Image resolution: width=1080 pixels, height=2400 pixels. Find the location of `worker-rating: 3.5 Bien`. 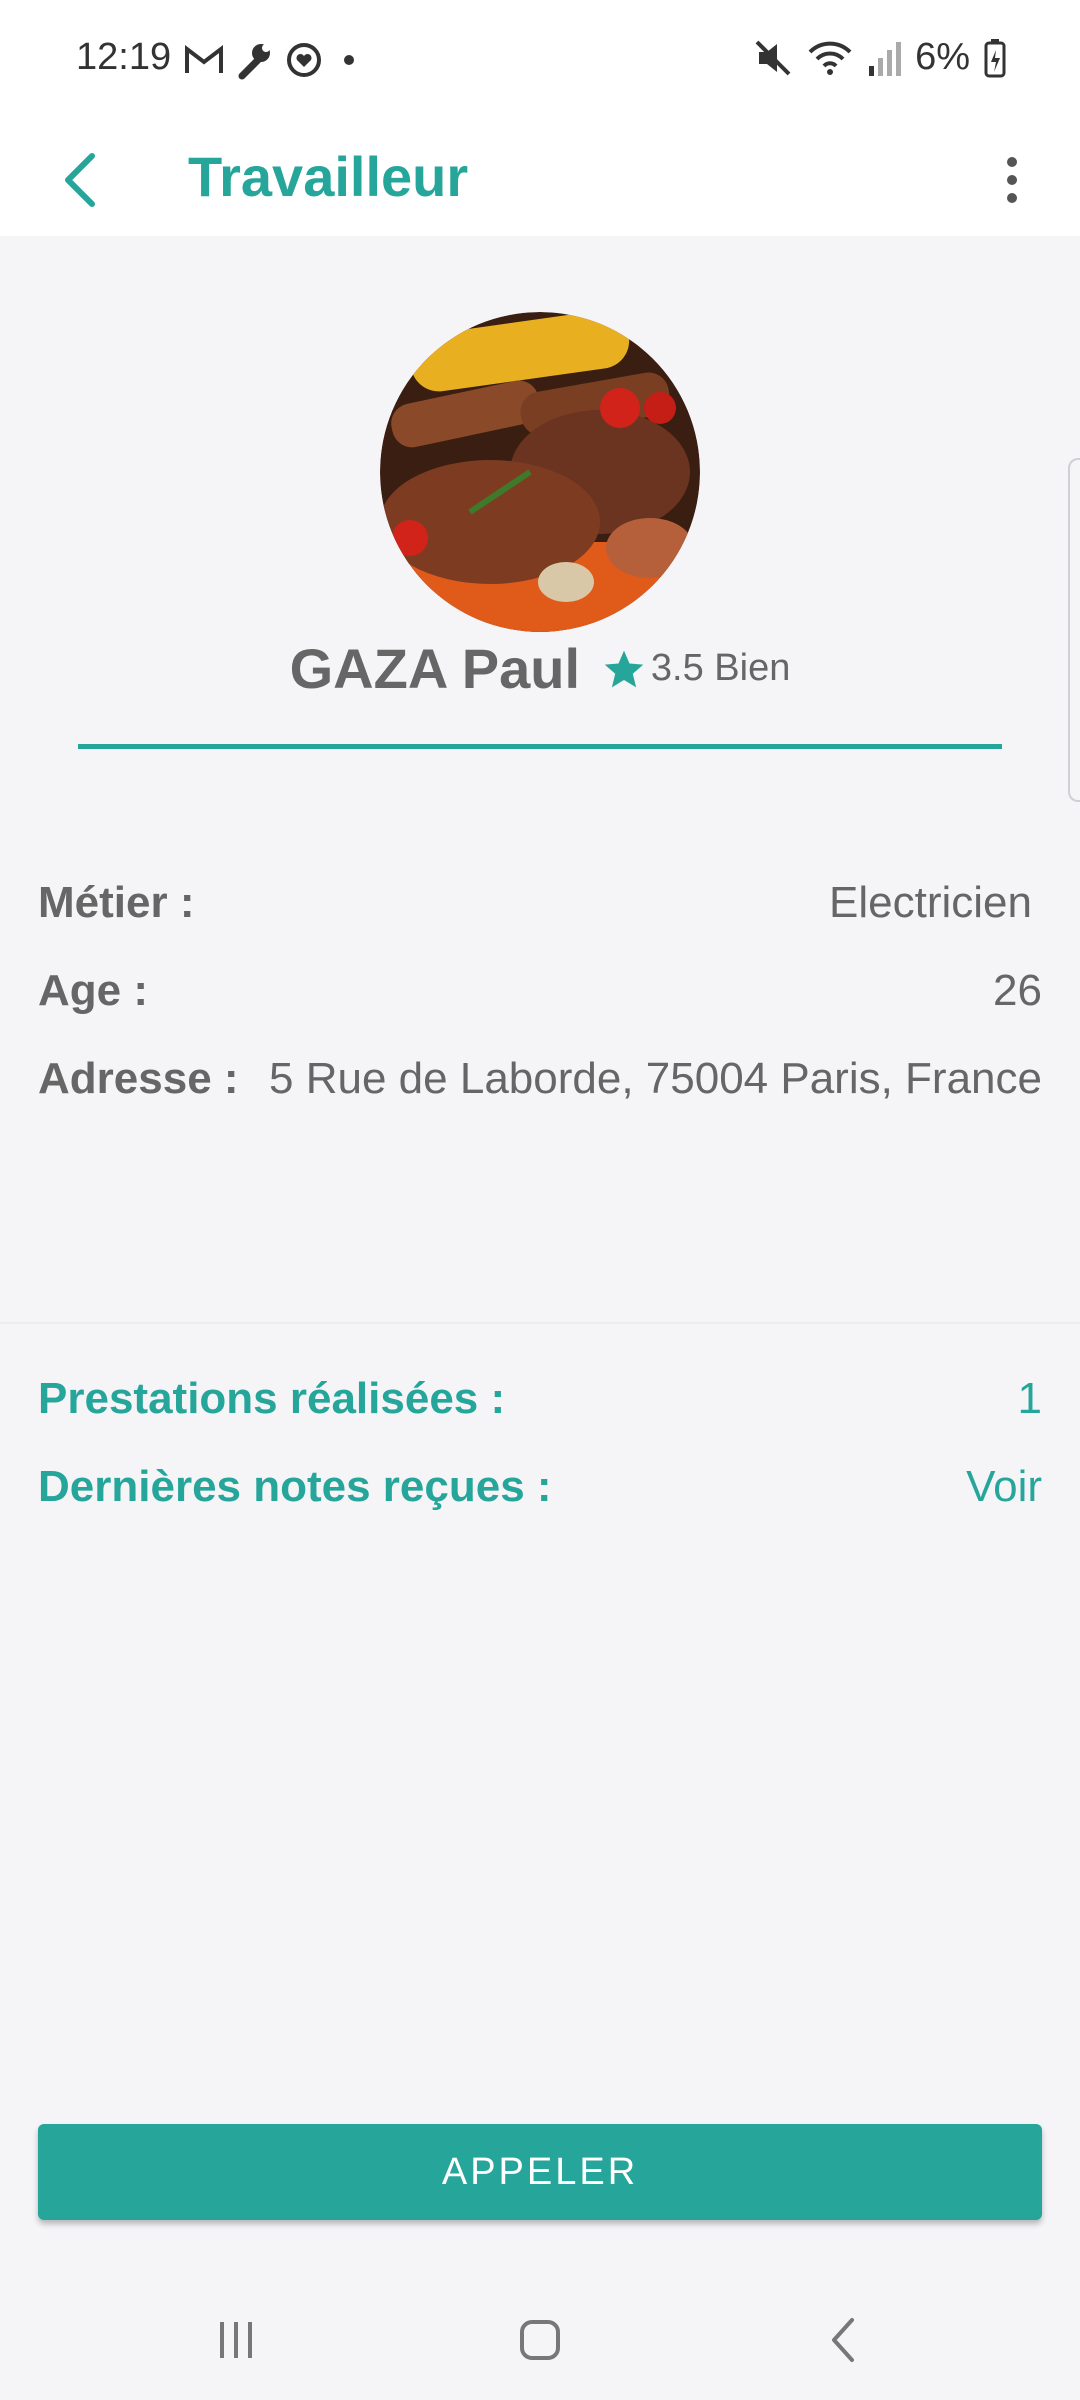

worker-rating: 3.5 Bien is located at coordinates (720, 668).